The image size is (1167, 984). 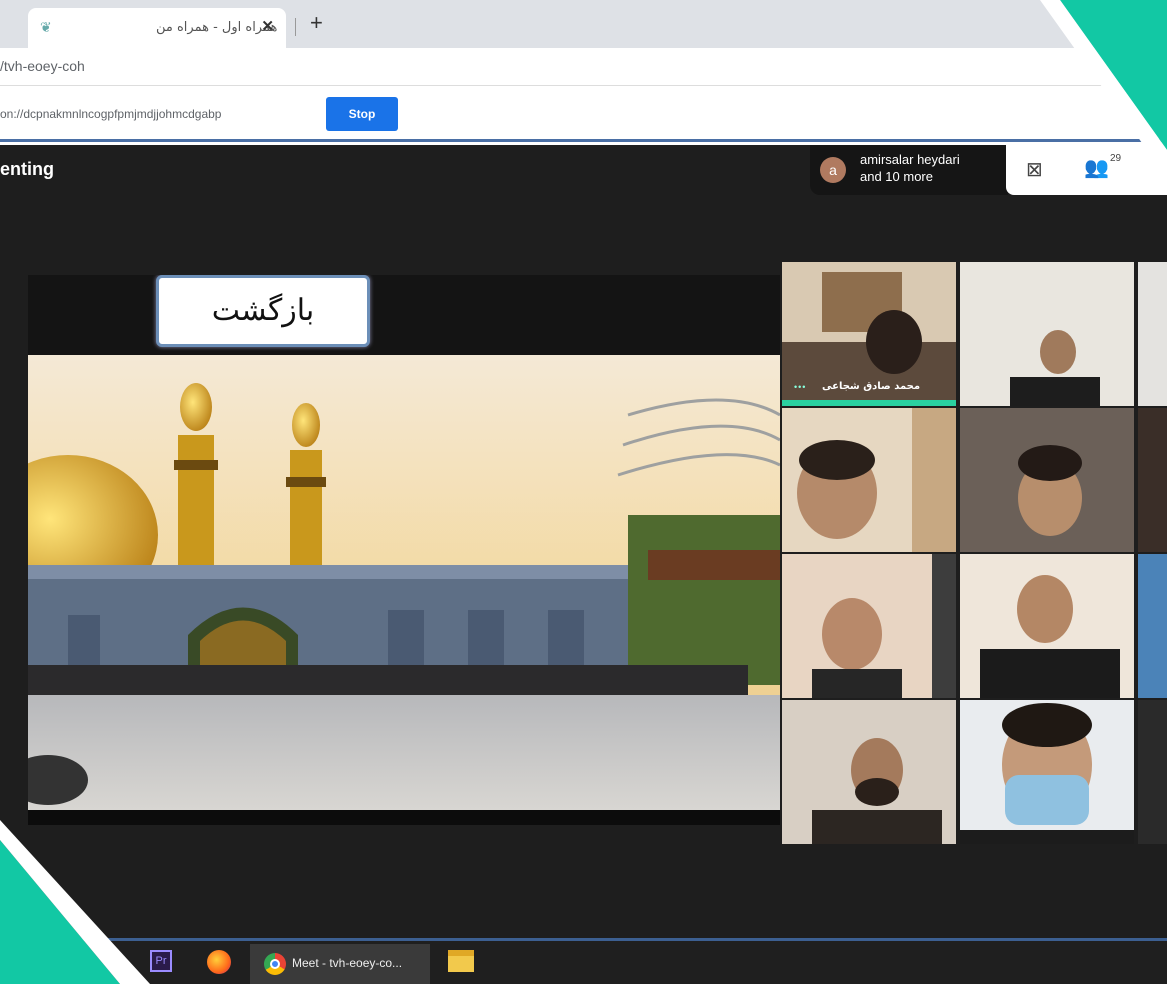 I want to click on more-options-icon: •••, so click(x=800, y=387).